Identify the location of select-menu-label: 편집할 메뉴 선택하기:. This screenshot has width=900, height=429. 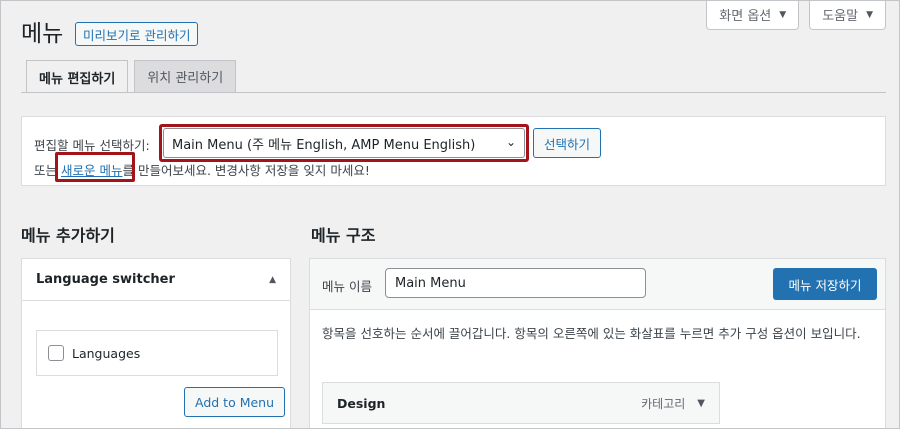
(92, 145).